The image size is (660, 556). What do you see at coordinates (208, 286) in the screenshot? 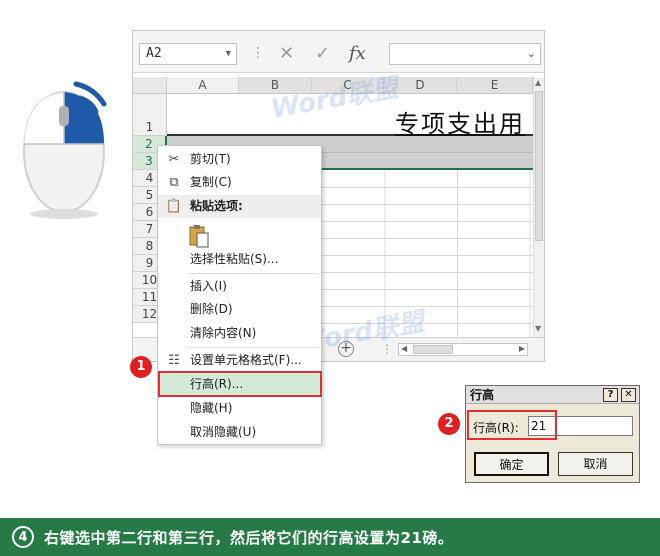
I see `menu-item-label: 插入(I)` at bounding box center [208, 286].